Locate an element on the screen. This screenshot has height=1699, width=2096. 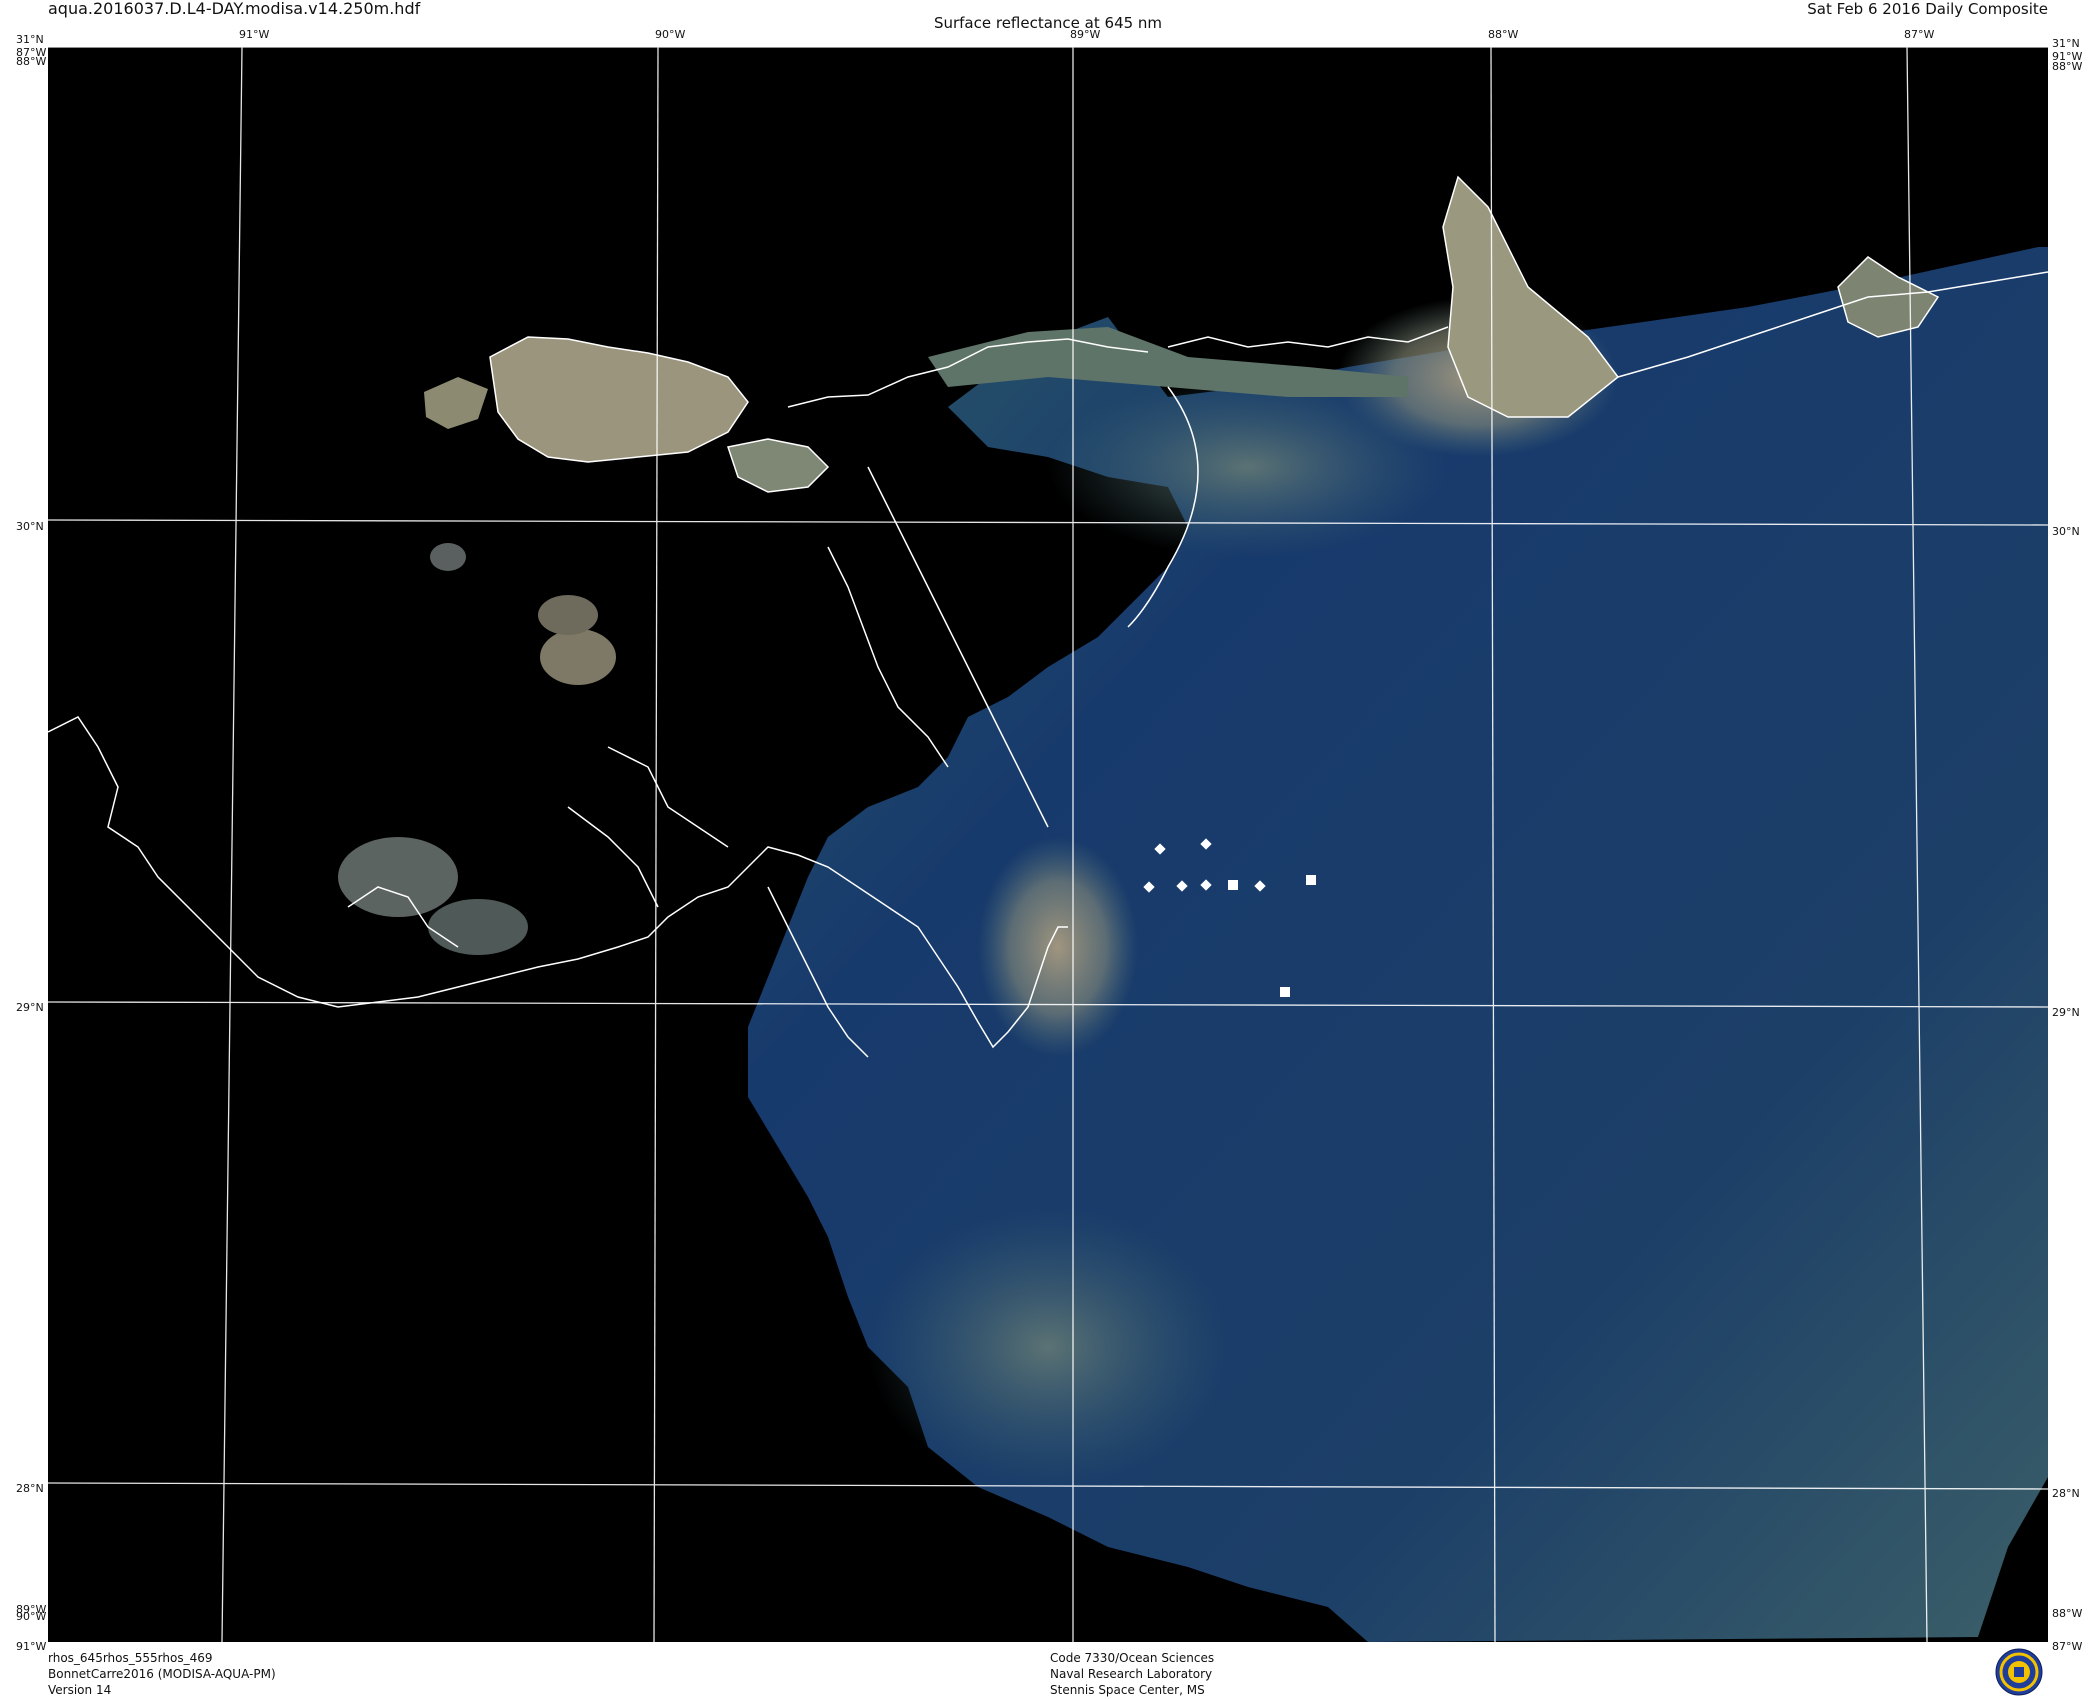
lat-label-30n-left: 30°N is located at coordinates (30, 526).